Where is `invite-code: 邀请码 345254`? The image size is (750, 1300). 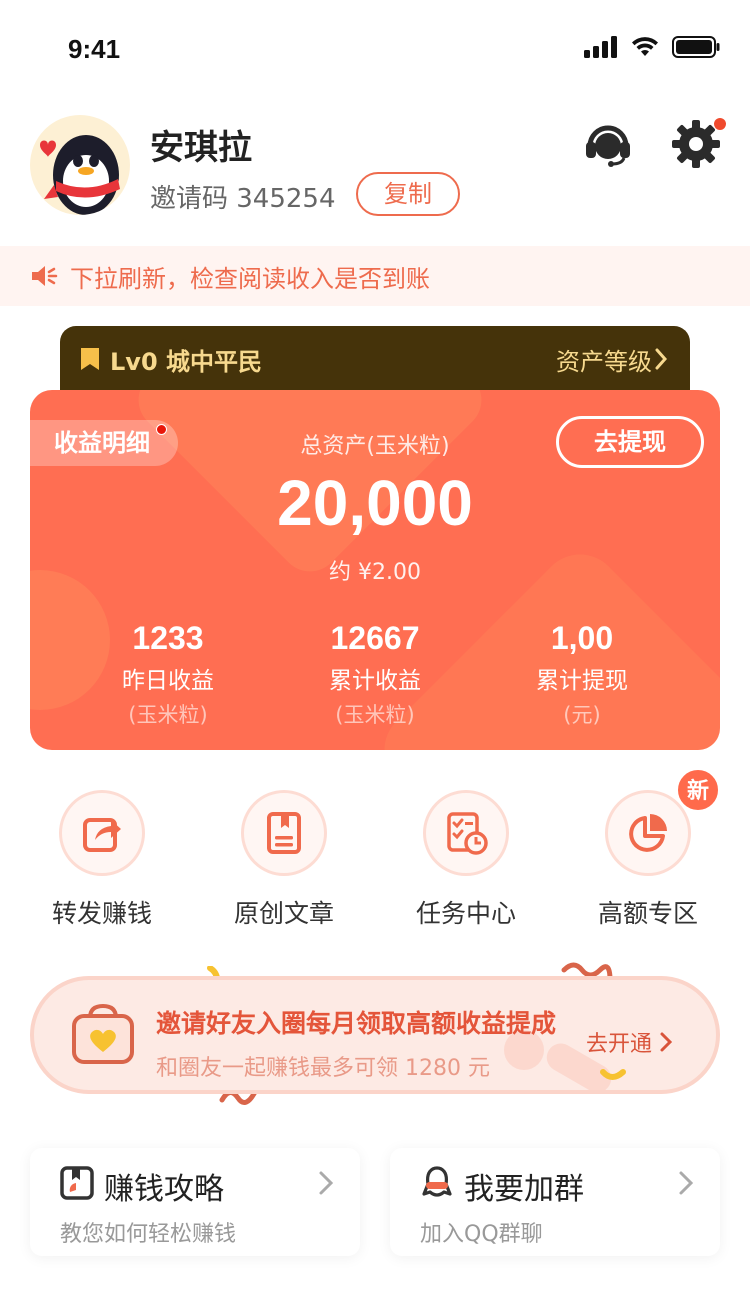
invite-code: 邀请码 345254 is located at coordinates (243, 199).